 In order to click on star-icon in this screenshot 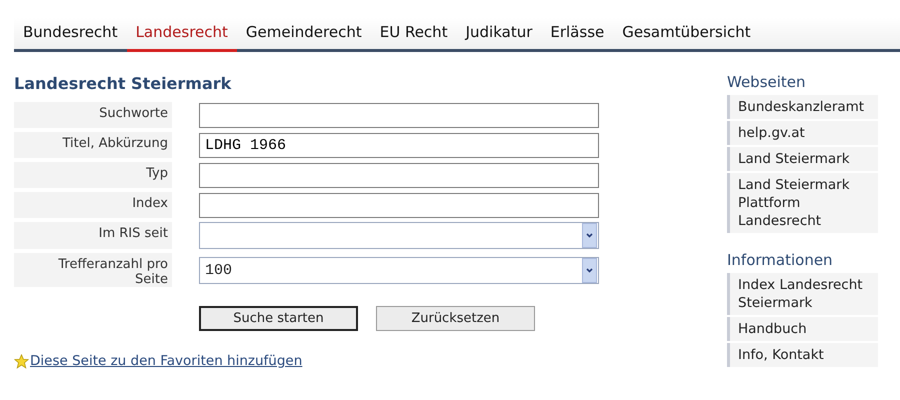, I will do `click(21, 361)`.